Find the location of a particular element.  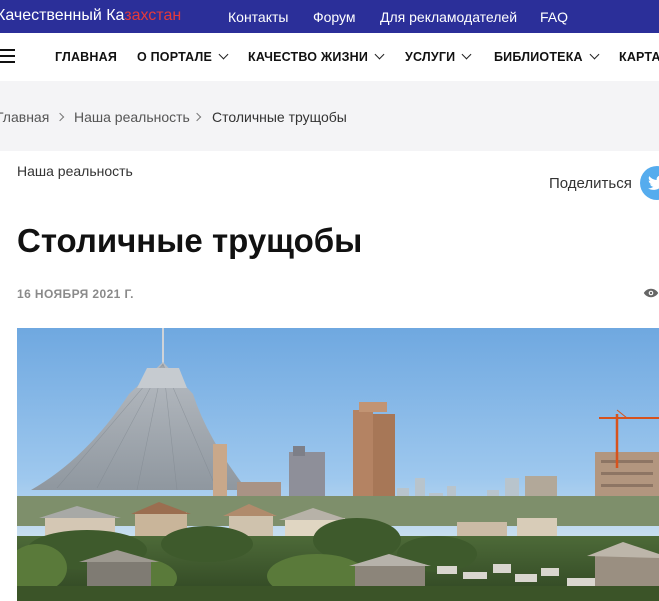

article-category: Наша реальность is located at coordinates (75, 171).